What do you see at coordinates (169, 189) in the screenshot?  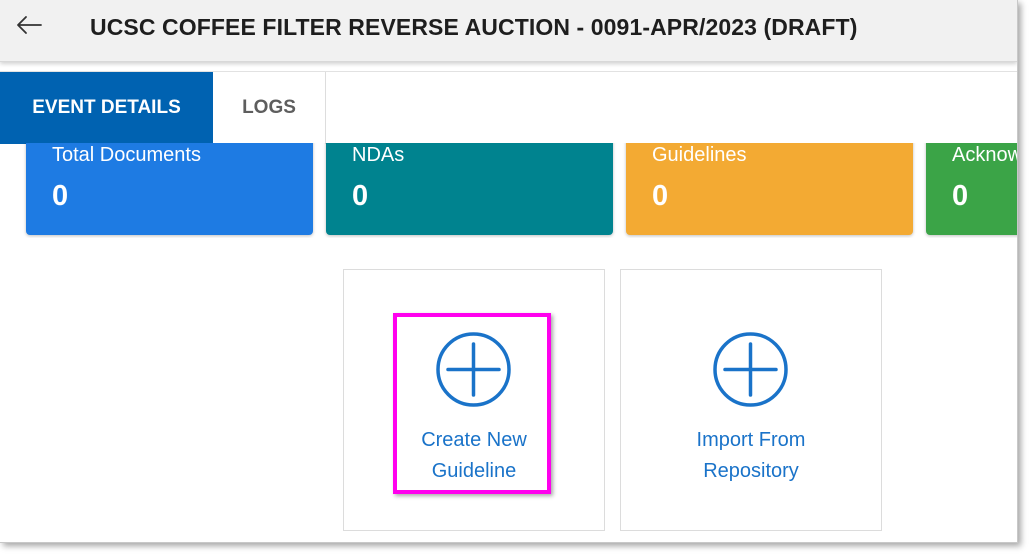 I see `card-total-documents: Total Documents 0` at bounding box center [169, 189].